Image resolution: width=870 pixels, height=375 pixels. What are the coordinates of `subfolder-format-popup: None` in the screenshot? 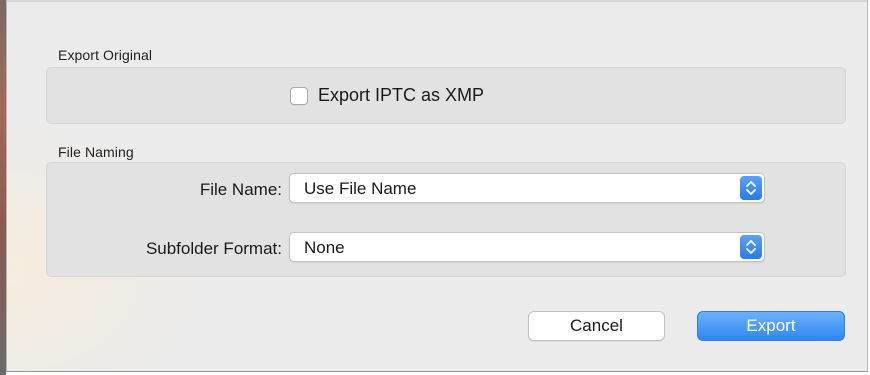 It's located at (527, 247).